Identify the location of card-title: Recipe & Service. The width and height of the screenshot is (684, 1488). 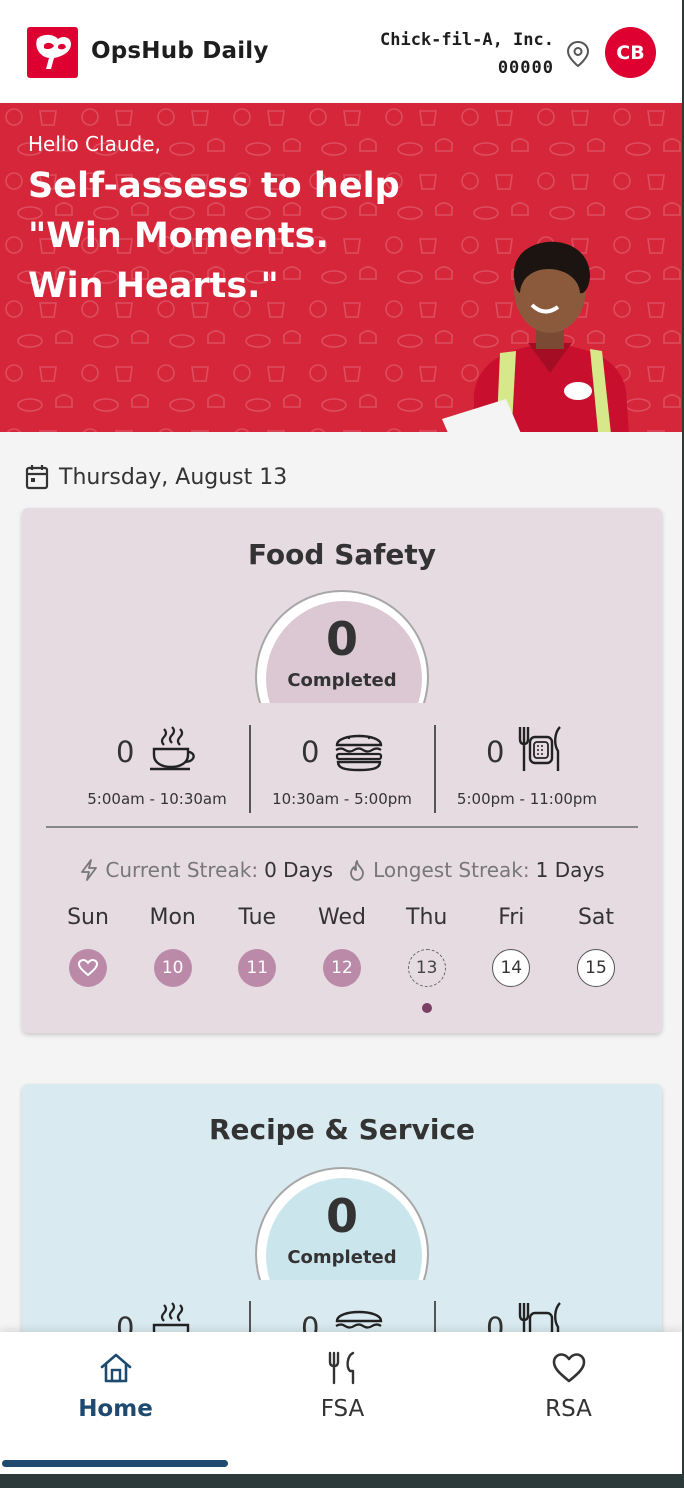
(342, 1129).